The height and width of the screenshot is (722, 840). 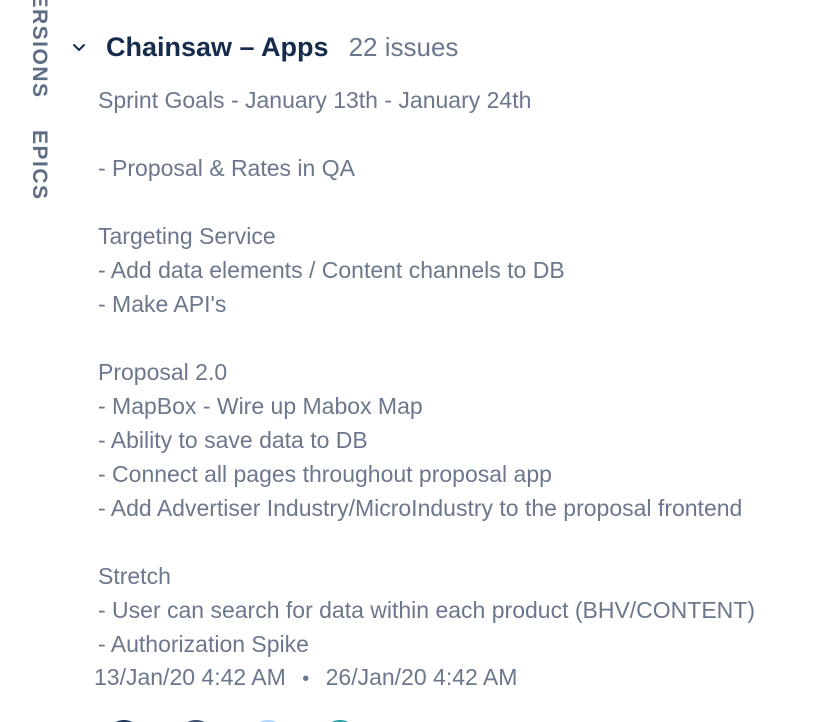 I want to click on goal-line: - Make API's, so click(x=162, y=304).